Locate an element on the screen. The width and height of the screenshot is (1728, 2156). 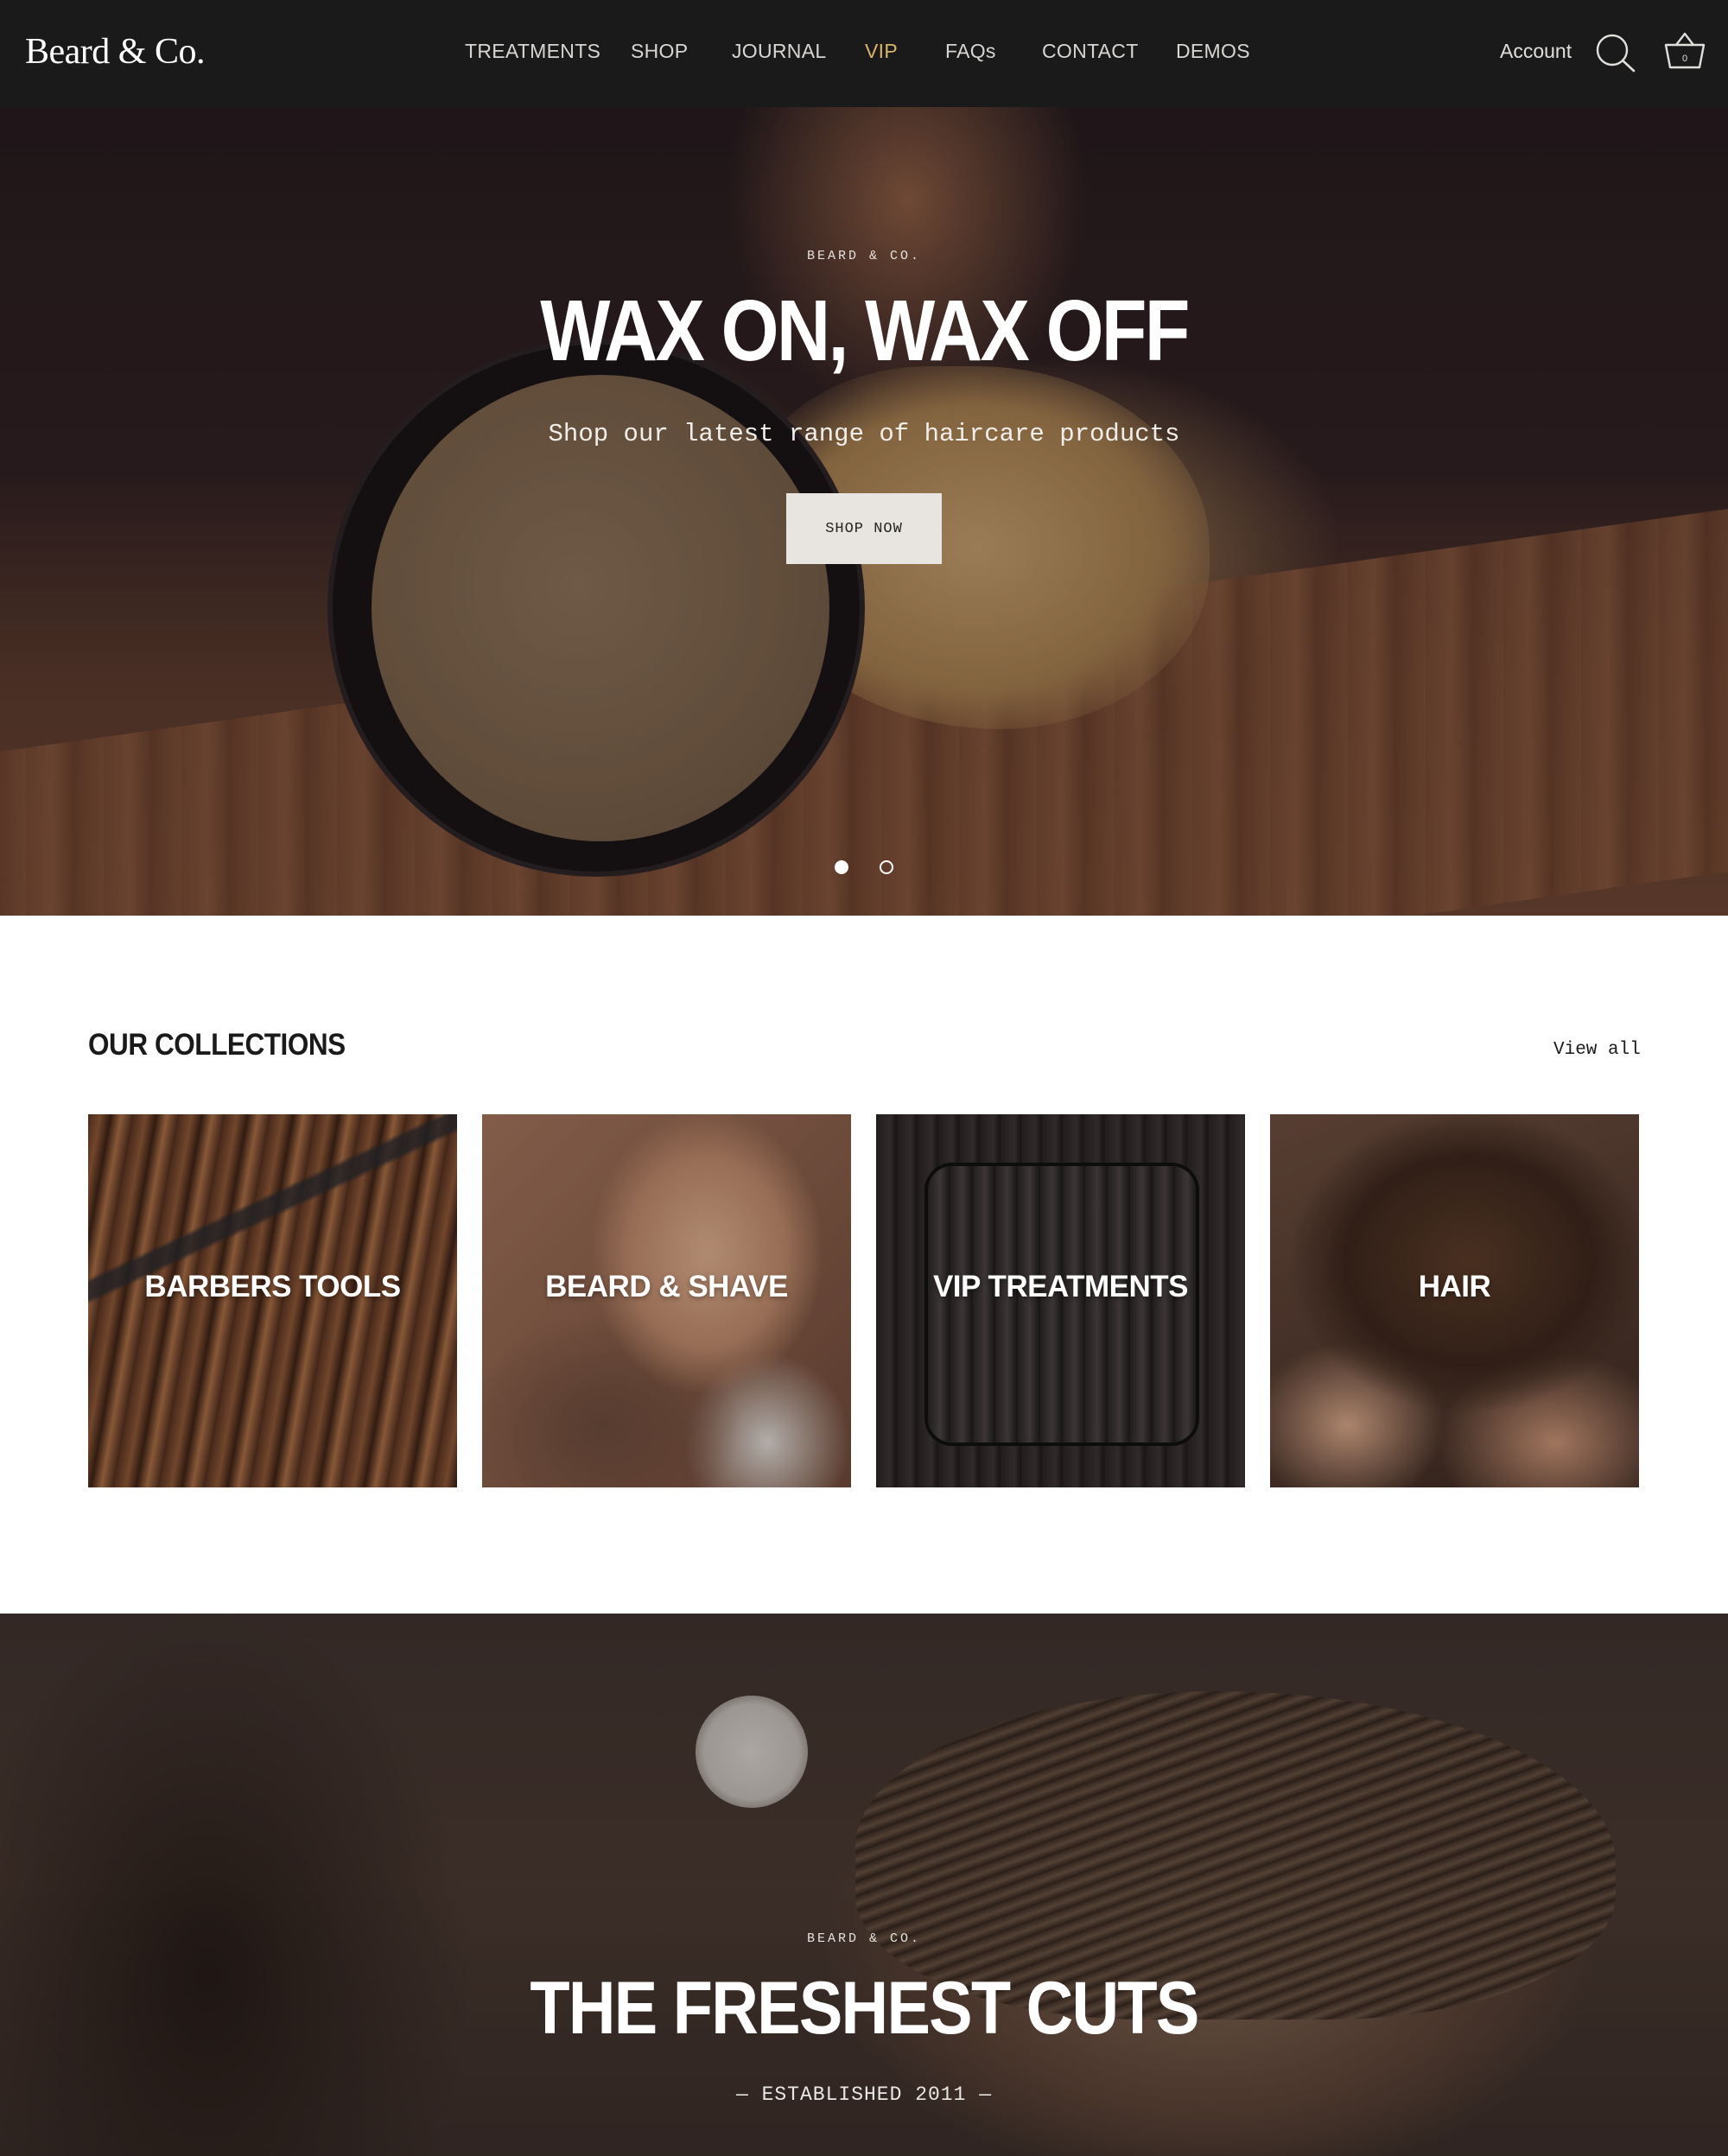
collection-label: HAIR is located at coordinates (1454, 1286).